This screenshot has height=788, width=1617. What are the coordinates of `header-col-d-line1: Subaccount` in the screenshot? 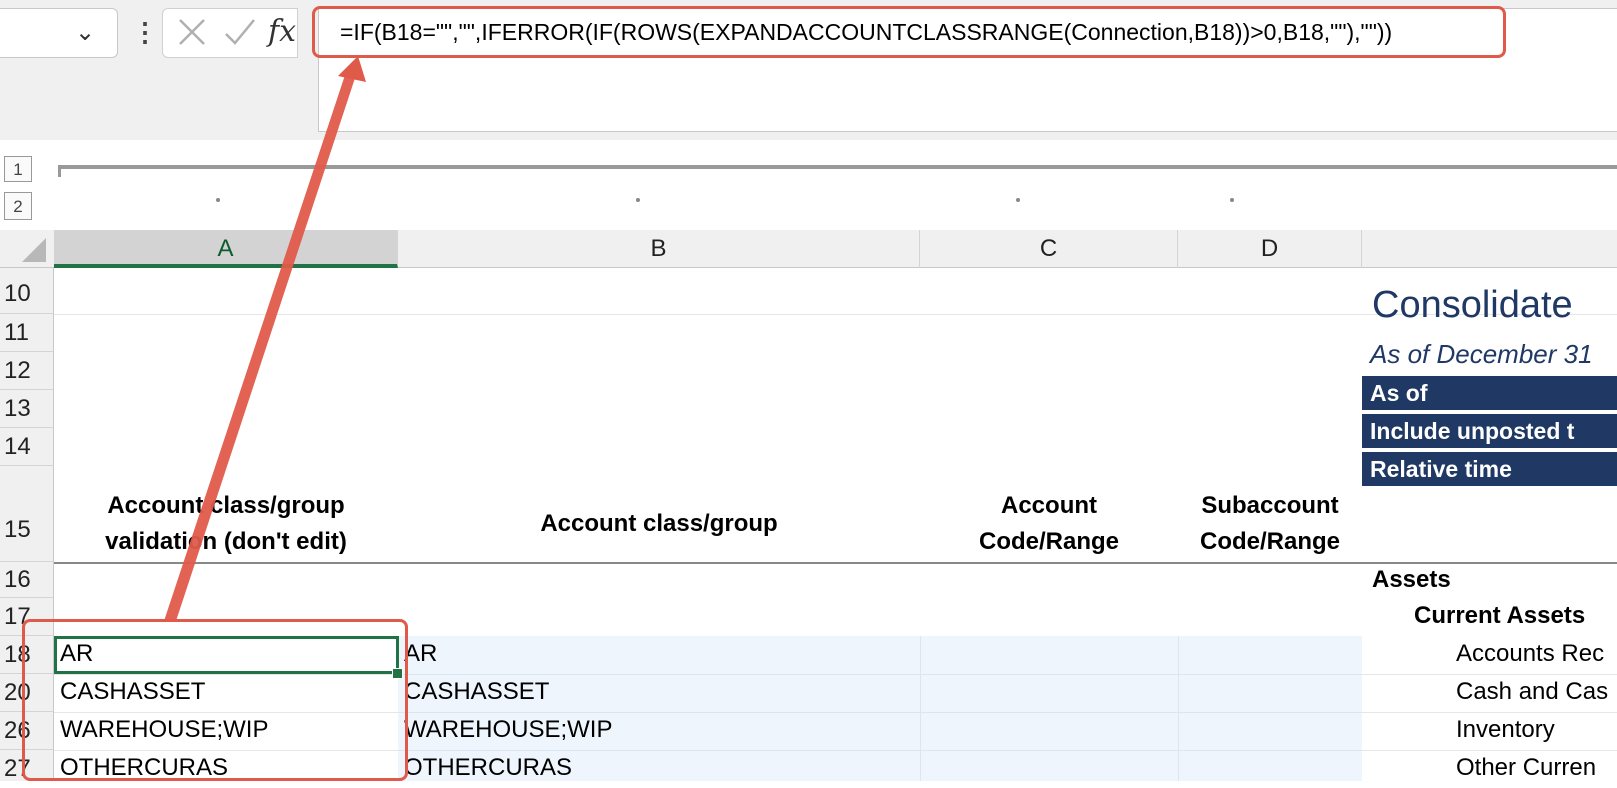 It's located at (1270, 506).